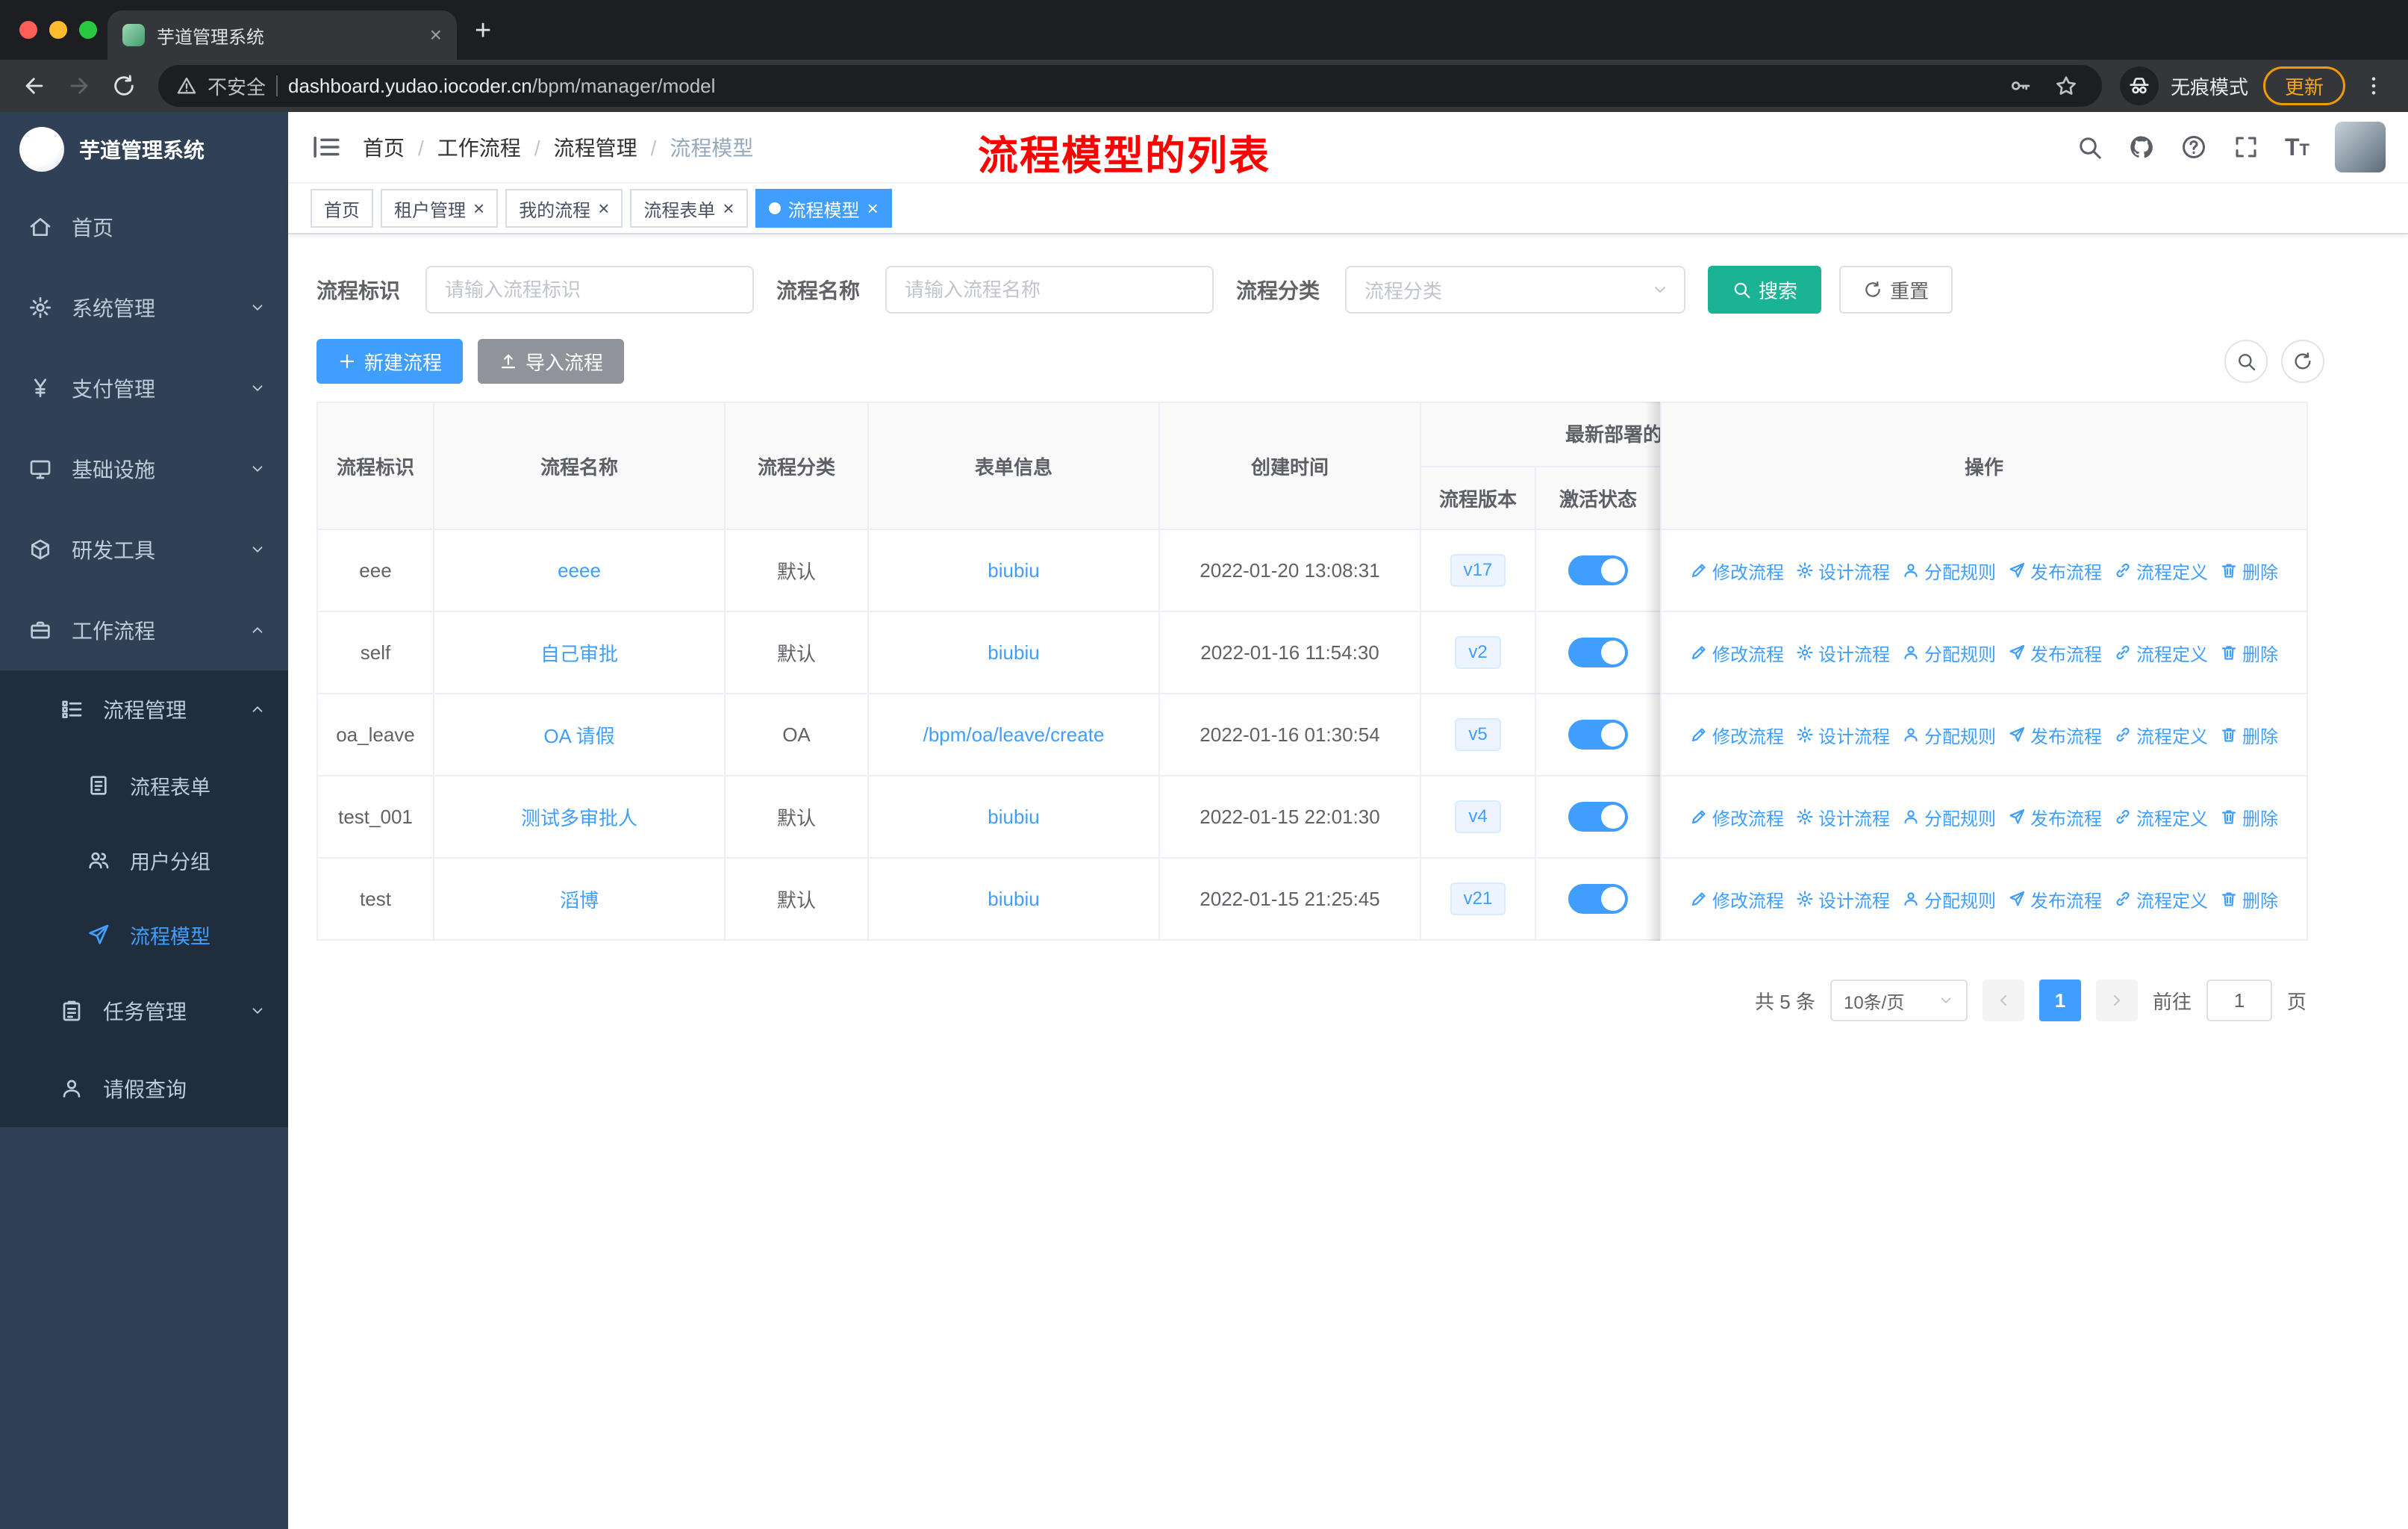 Image resolution: width=2408 pixels, height=1529 pixels. I want to click on bookmark-star-icon, so click(2066, 86).